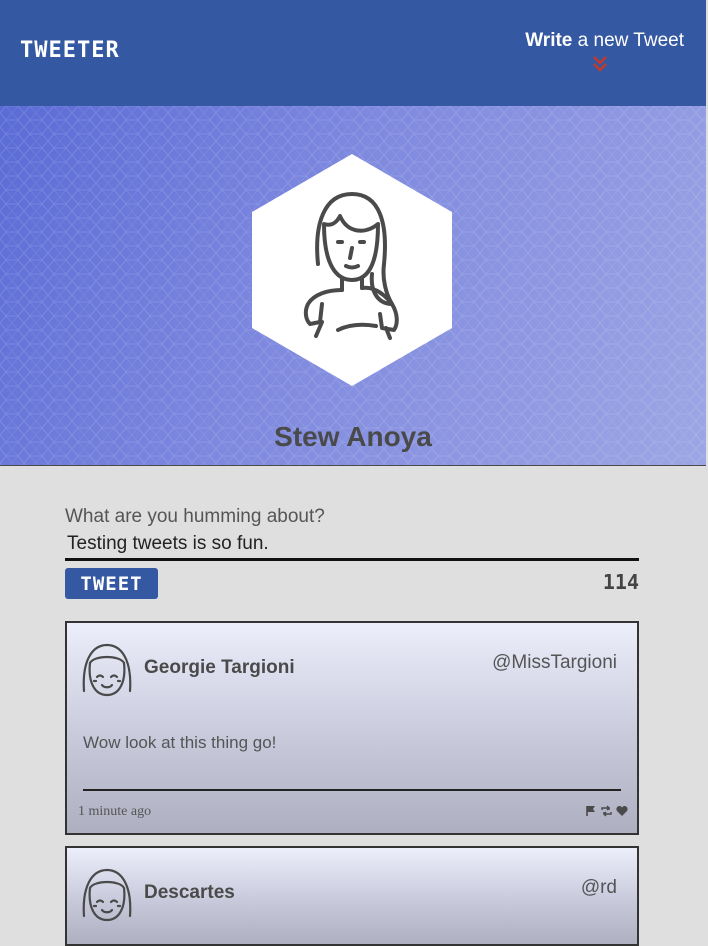  Describe the element at coordinates (352, 547) in the screenshot. I see `tweet-textarea: Testing tweets is so fun.` at that location.